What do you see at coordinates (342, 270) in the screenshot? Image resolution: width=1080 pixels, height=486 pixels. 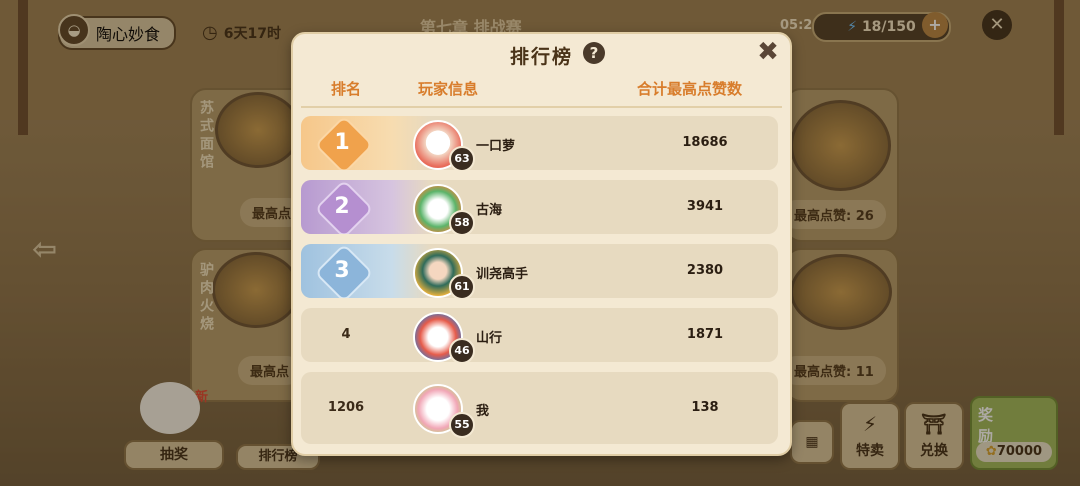 I see `rank-number: 3` at bounding box center [342, 270].